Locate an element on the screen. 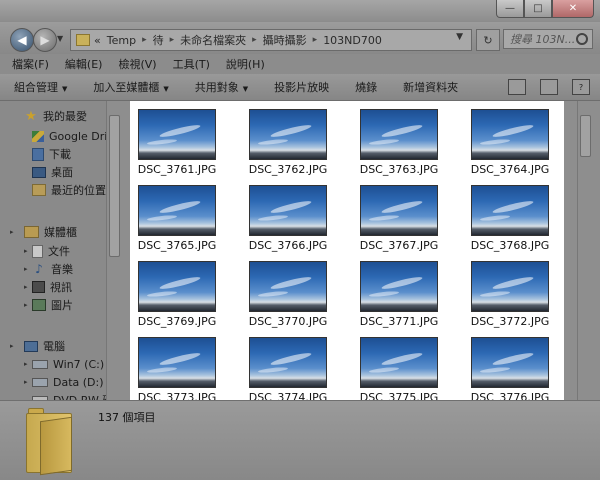  sidebar-item-label: 下載 is located at coordinates (60, 154).